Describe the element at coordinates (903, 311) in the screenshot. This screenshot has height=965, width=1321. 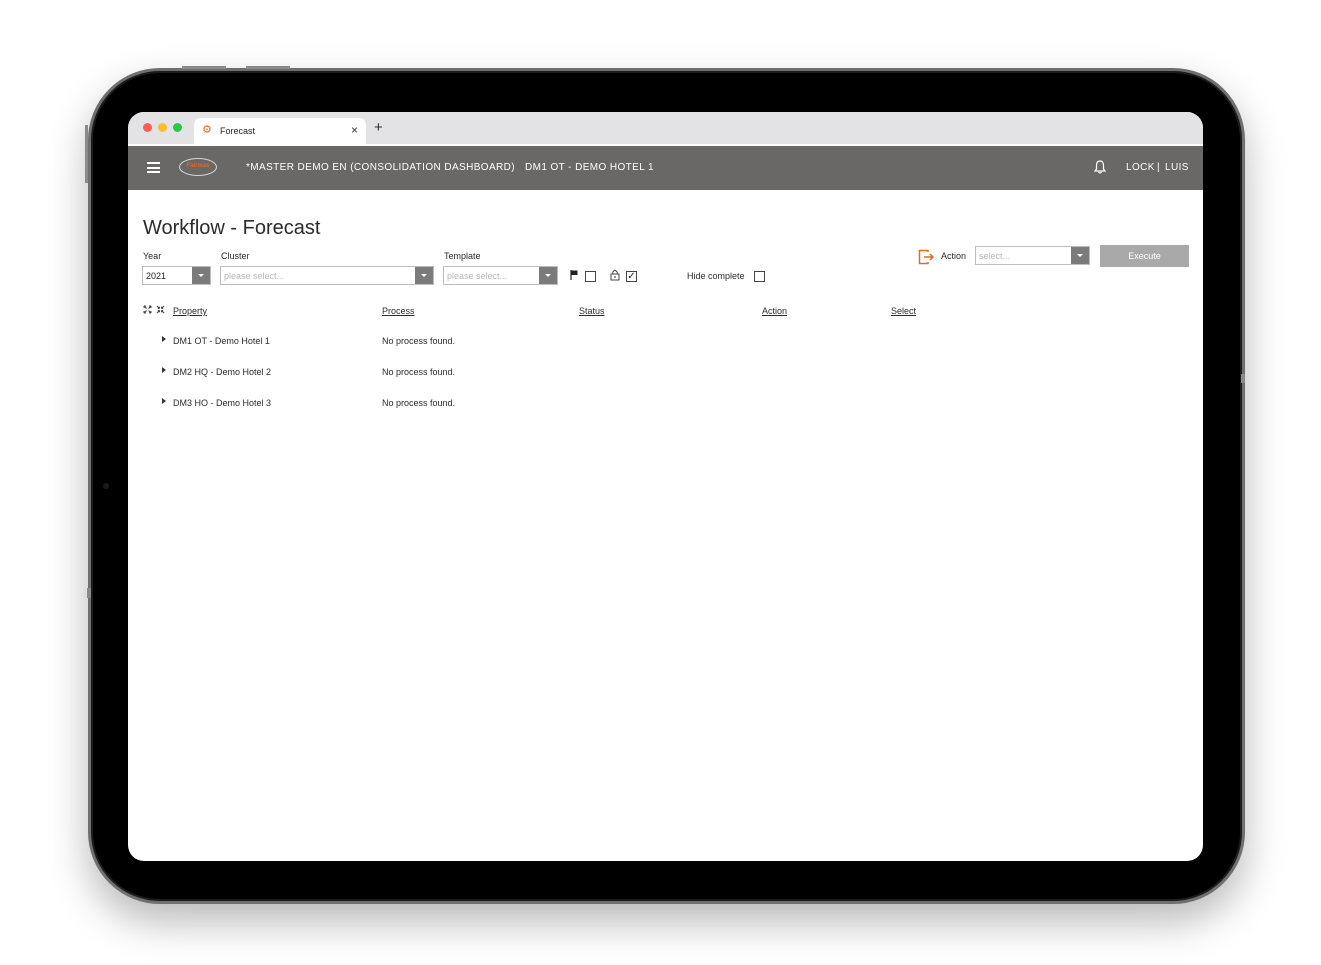
I see `column-header-select: Select` at that location.